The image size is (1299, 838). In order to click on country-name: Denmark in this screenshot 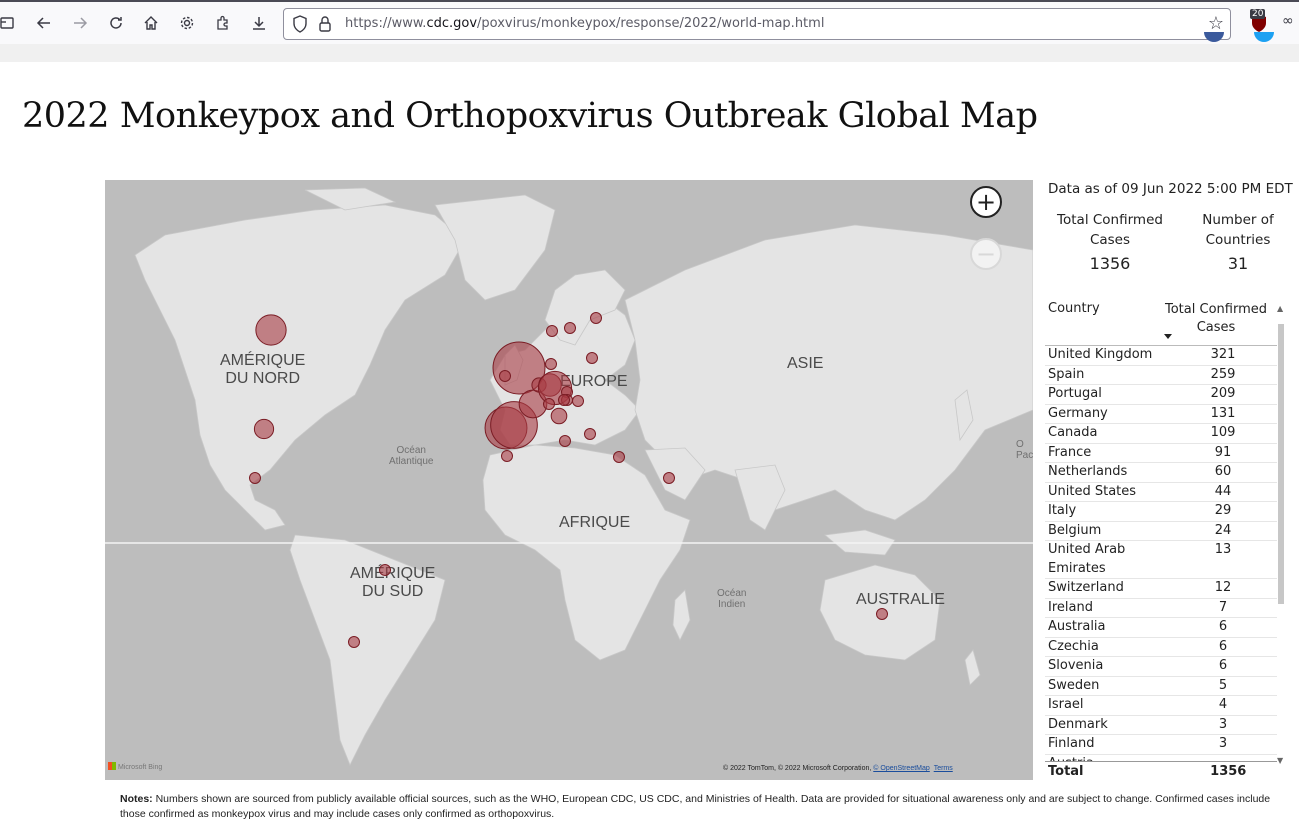, I will do `click(1078, 724)`.